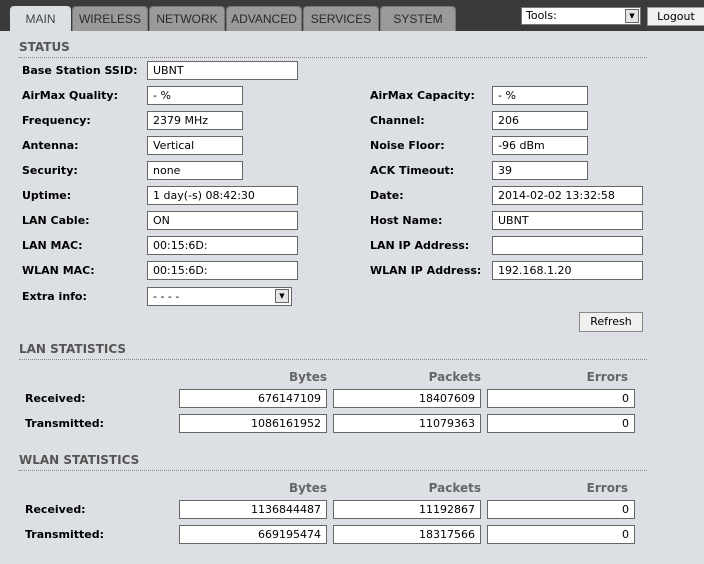  Describe the element at coordinates (73, 349) in the screenshot. I see `lan-statistics-title: LAN STATISTICS` at that location.